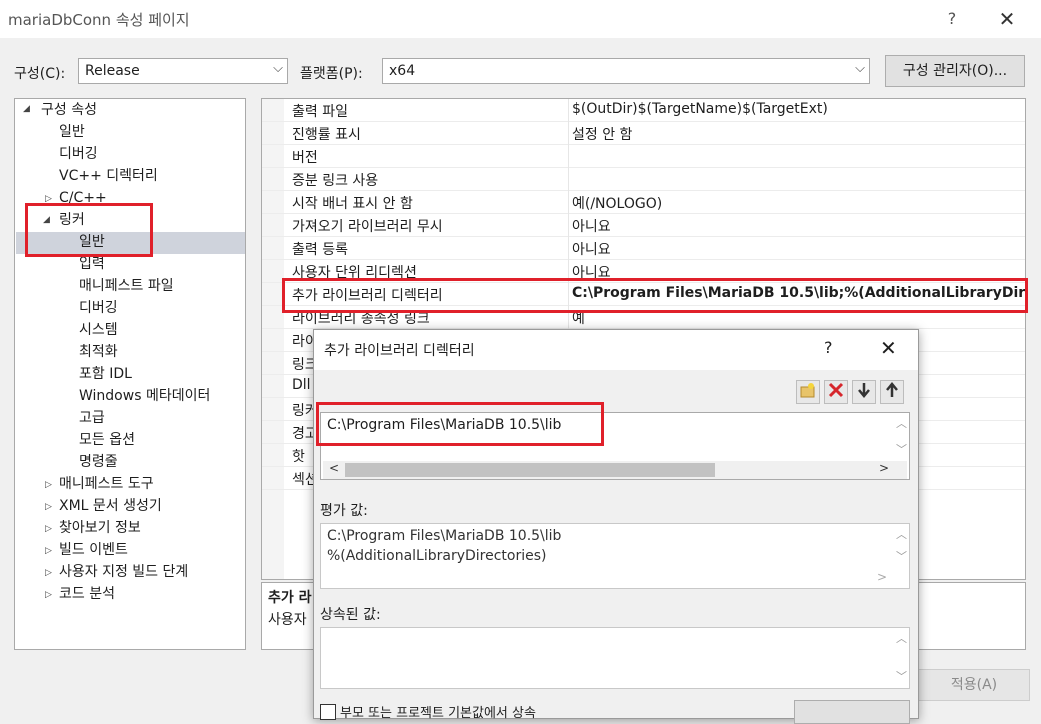 The image size is (1041, 724). I want to click on property-name: 가져오기 라이브러리 무시, so click(367, 227).